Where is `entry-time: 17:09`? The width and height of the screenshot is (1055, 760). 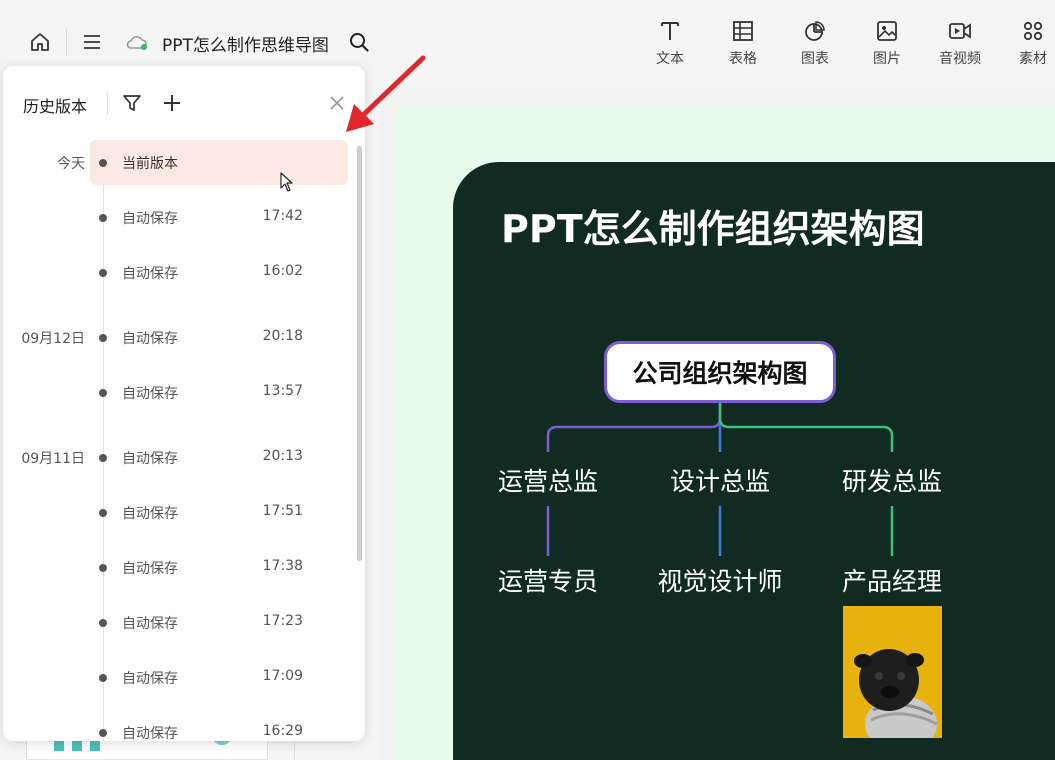 entry-time: 17:09 is located at coordinates (282, 676).